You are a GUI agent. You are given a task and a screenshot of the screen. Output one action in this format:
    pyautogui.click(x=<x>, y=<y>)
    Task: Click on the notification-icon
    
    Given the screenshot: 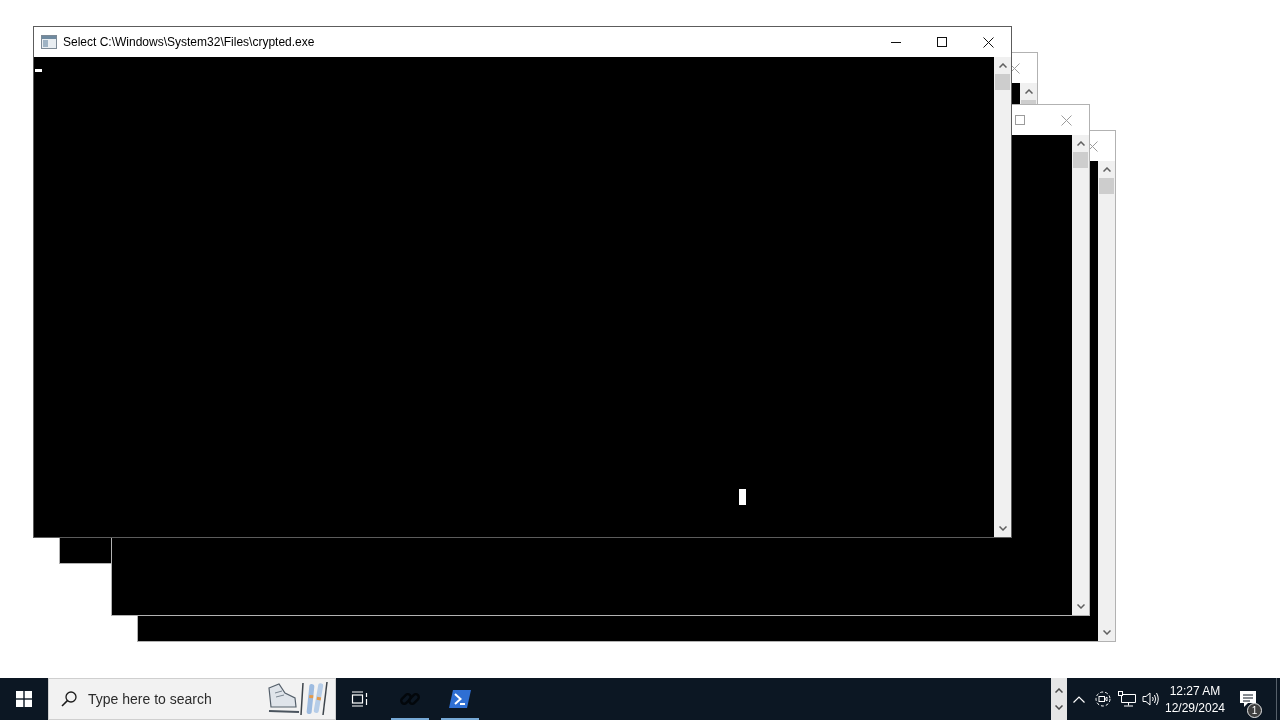 What is the action you would take?
    pyautogui.click(x=1248, y=699)
    